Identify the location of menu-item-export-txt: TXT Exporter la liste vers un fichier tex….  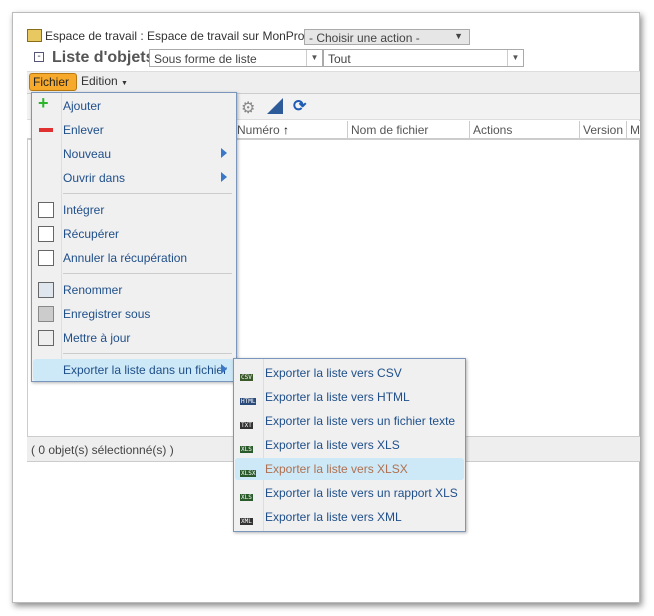
(349, 421).